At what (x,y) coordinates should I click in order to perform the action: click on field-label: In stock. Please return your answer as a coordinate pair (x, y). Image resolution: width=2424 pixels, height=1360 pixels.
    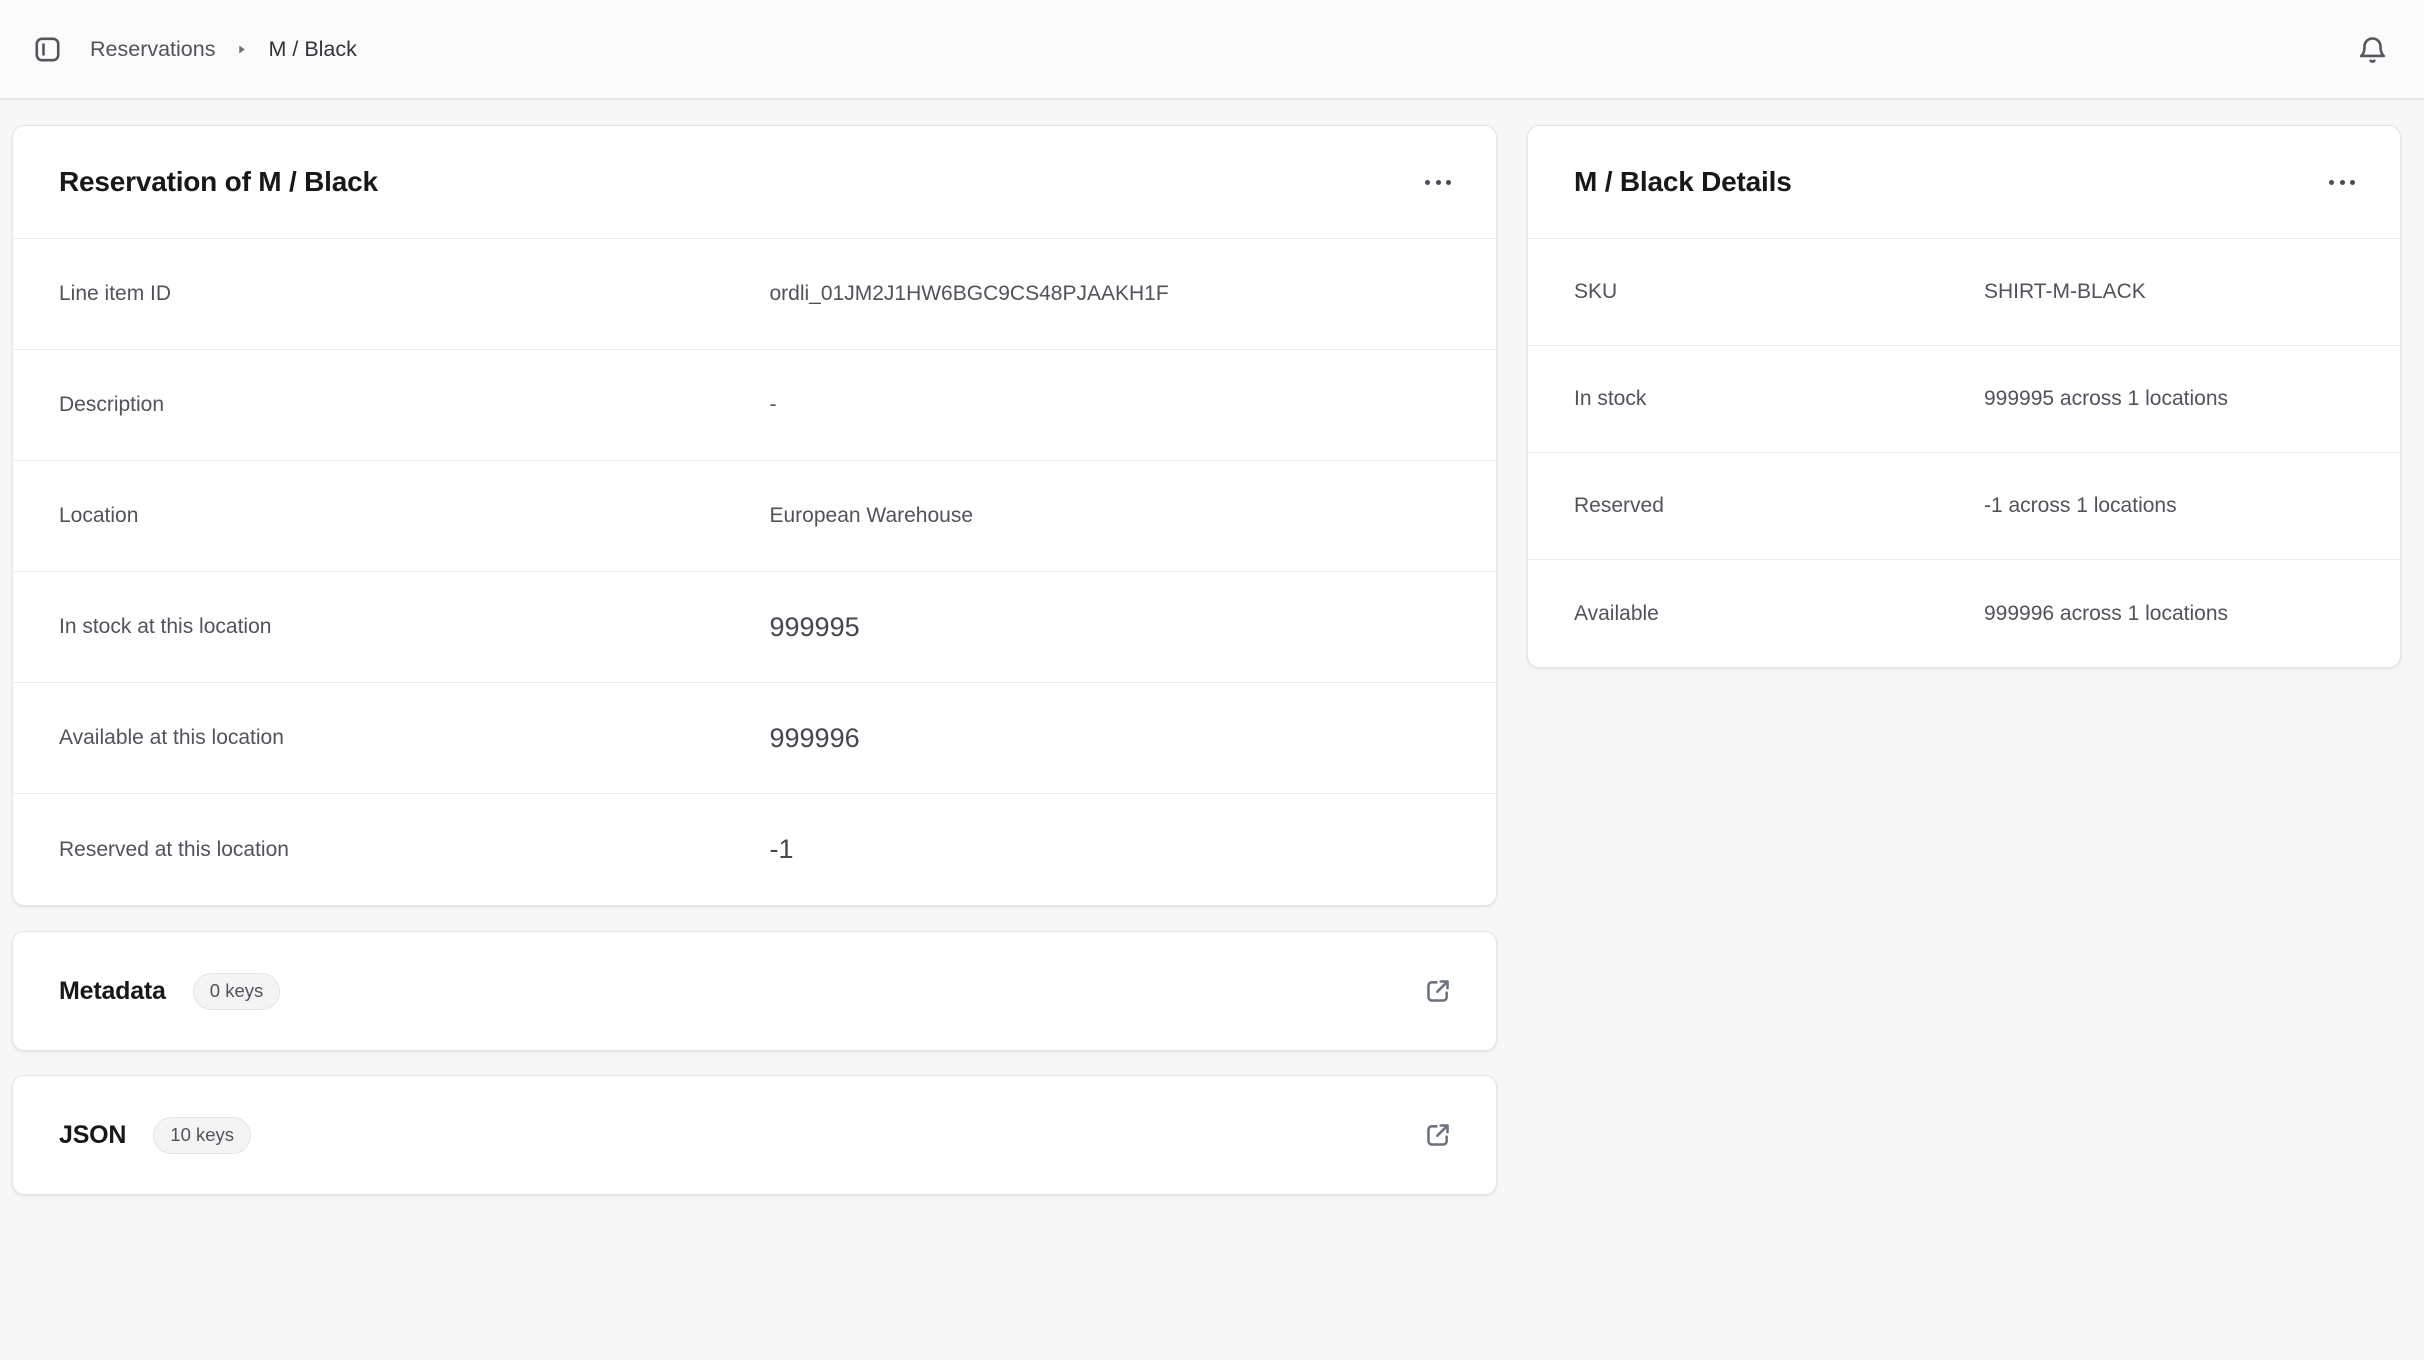
    Looking at the image, I should click on (1610, 398).